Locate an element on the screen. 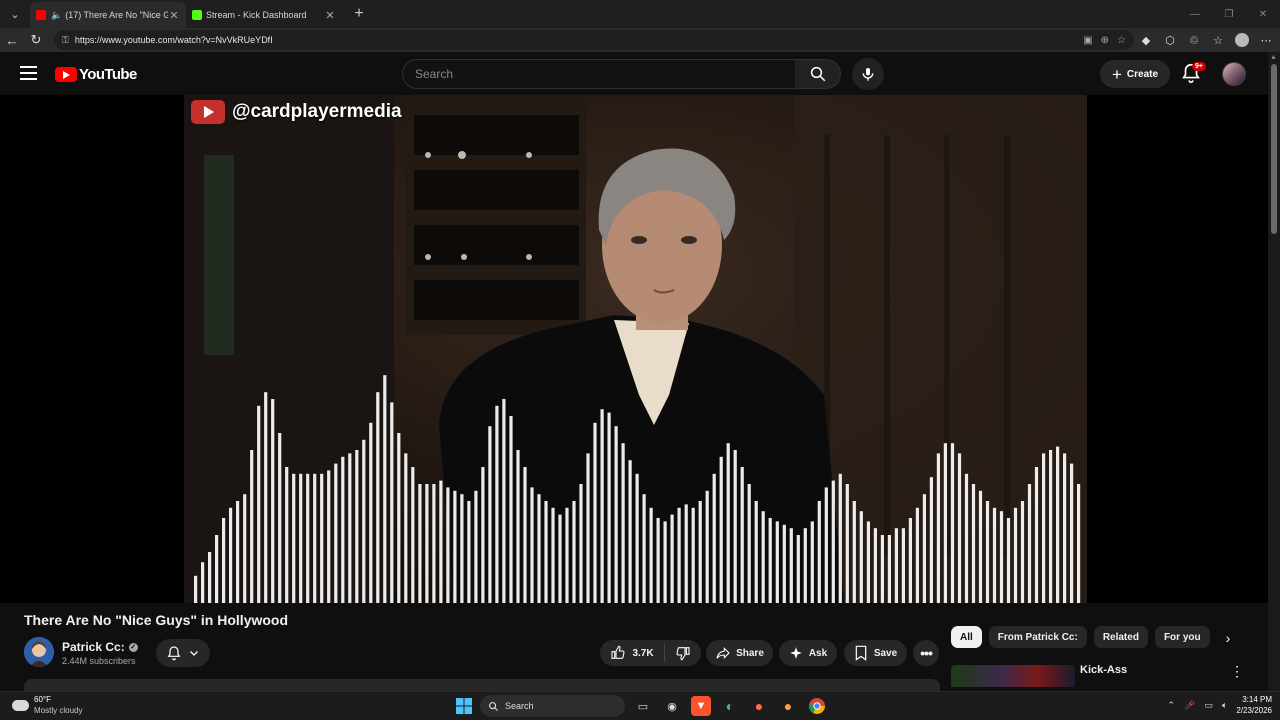 The image size is (1280, 720). dislike-button is located at coordinates (683, 653).